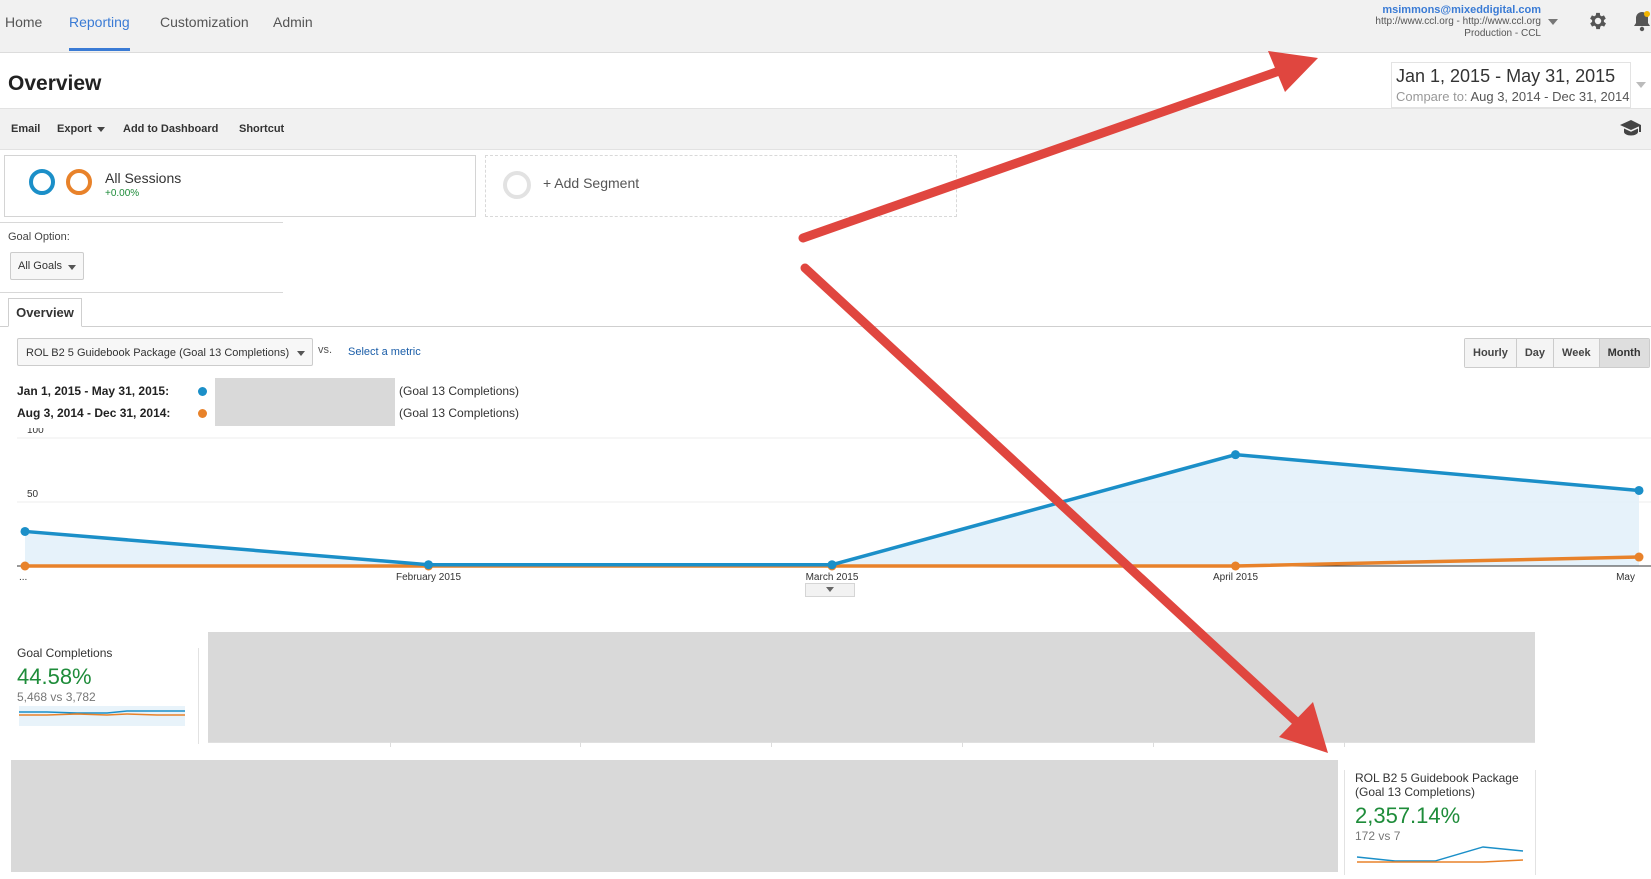 This screenshot has width=1651, height=879. I want to click on goal-option-label: Goal Option:, so click(39, 237).